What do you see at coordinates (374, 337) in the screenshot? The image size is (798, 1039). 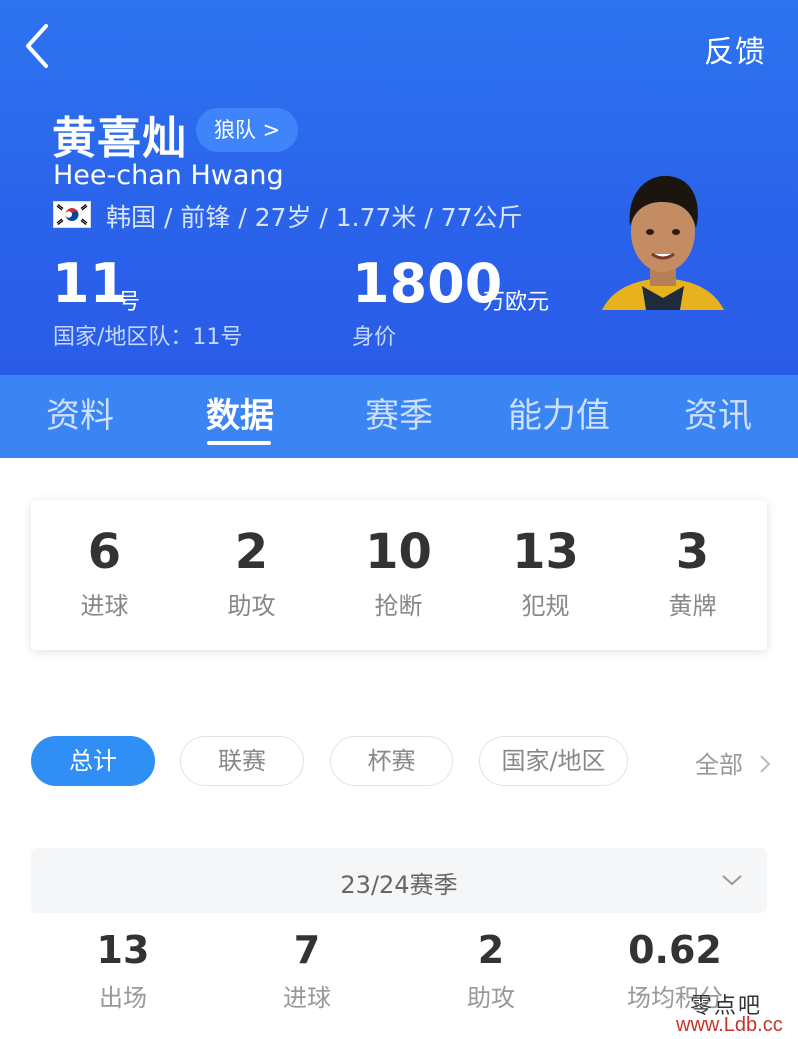 I see `market-value-label: 身价` at bounding box center [374, 337].